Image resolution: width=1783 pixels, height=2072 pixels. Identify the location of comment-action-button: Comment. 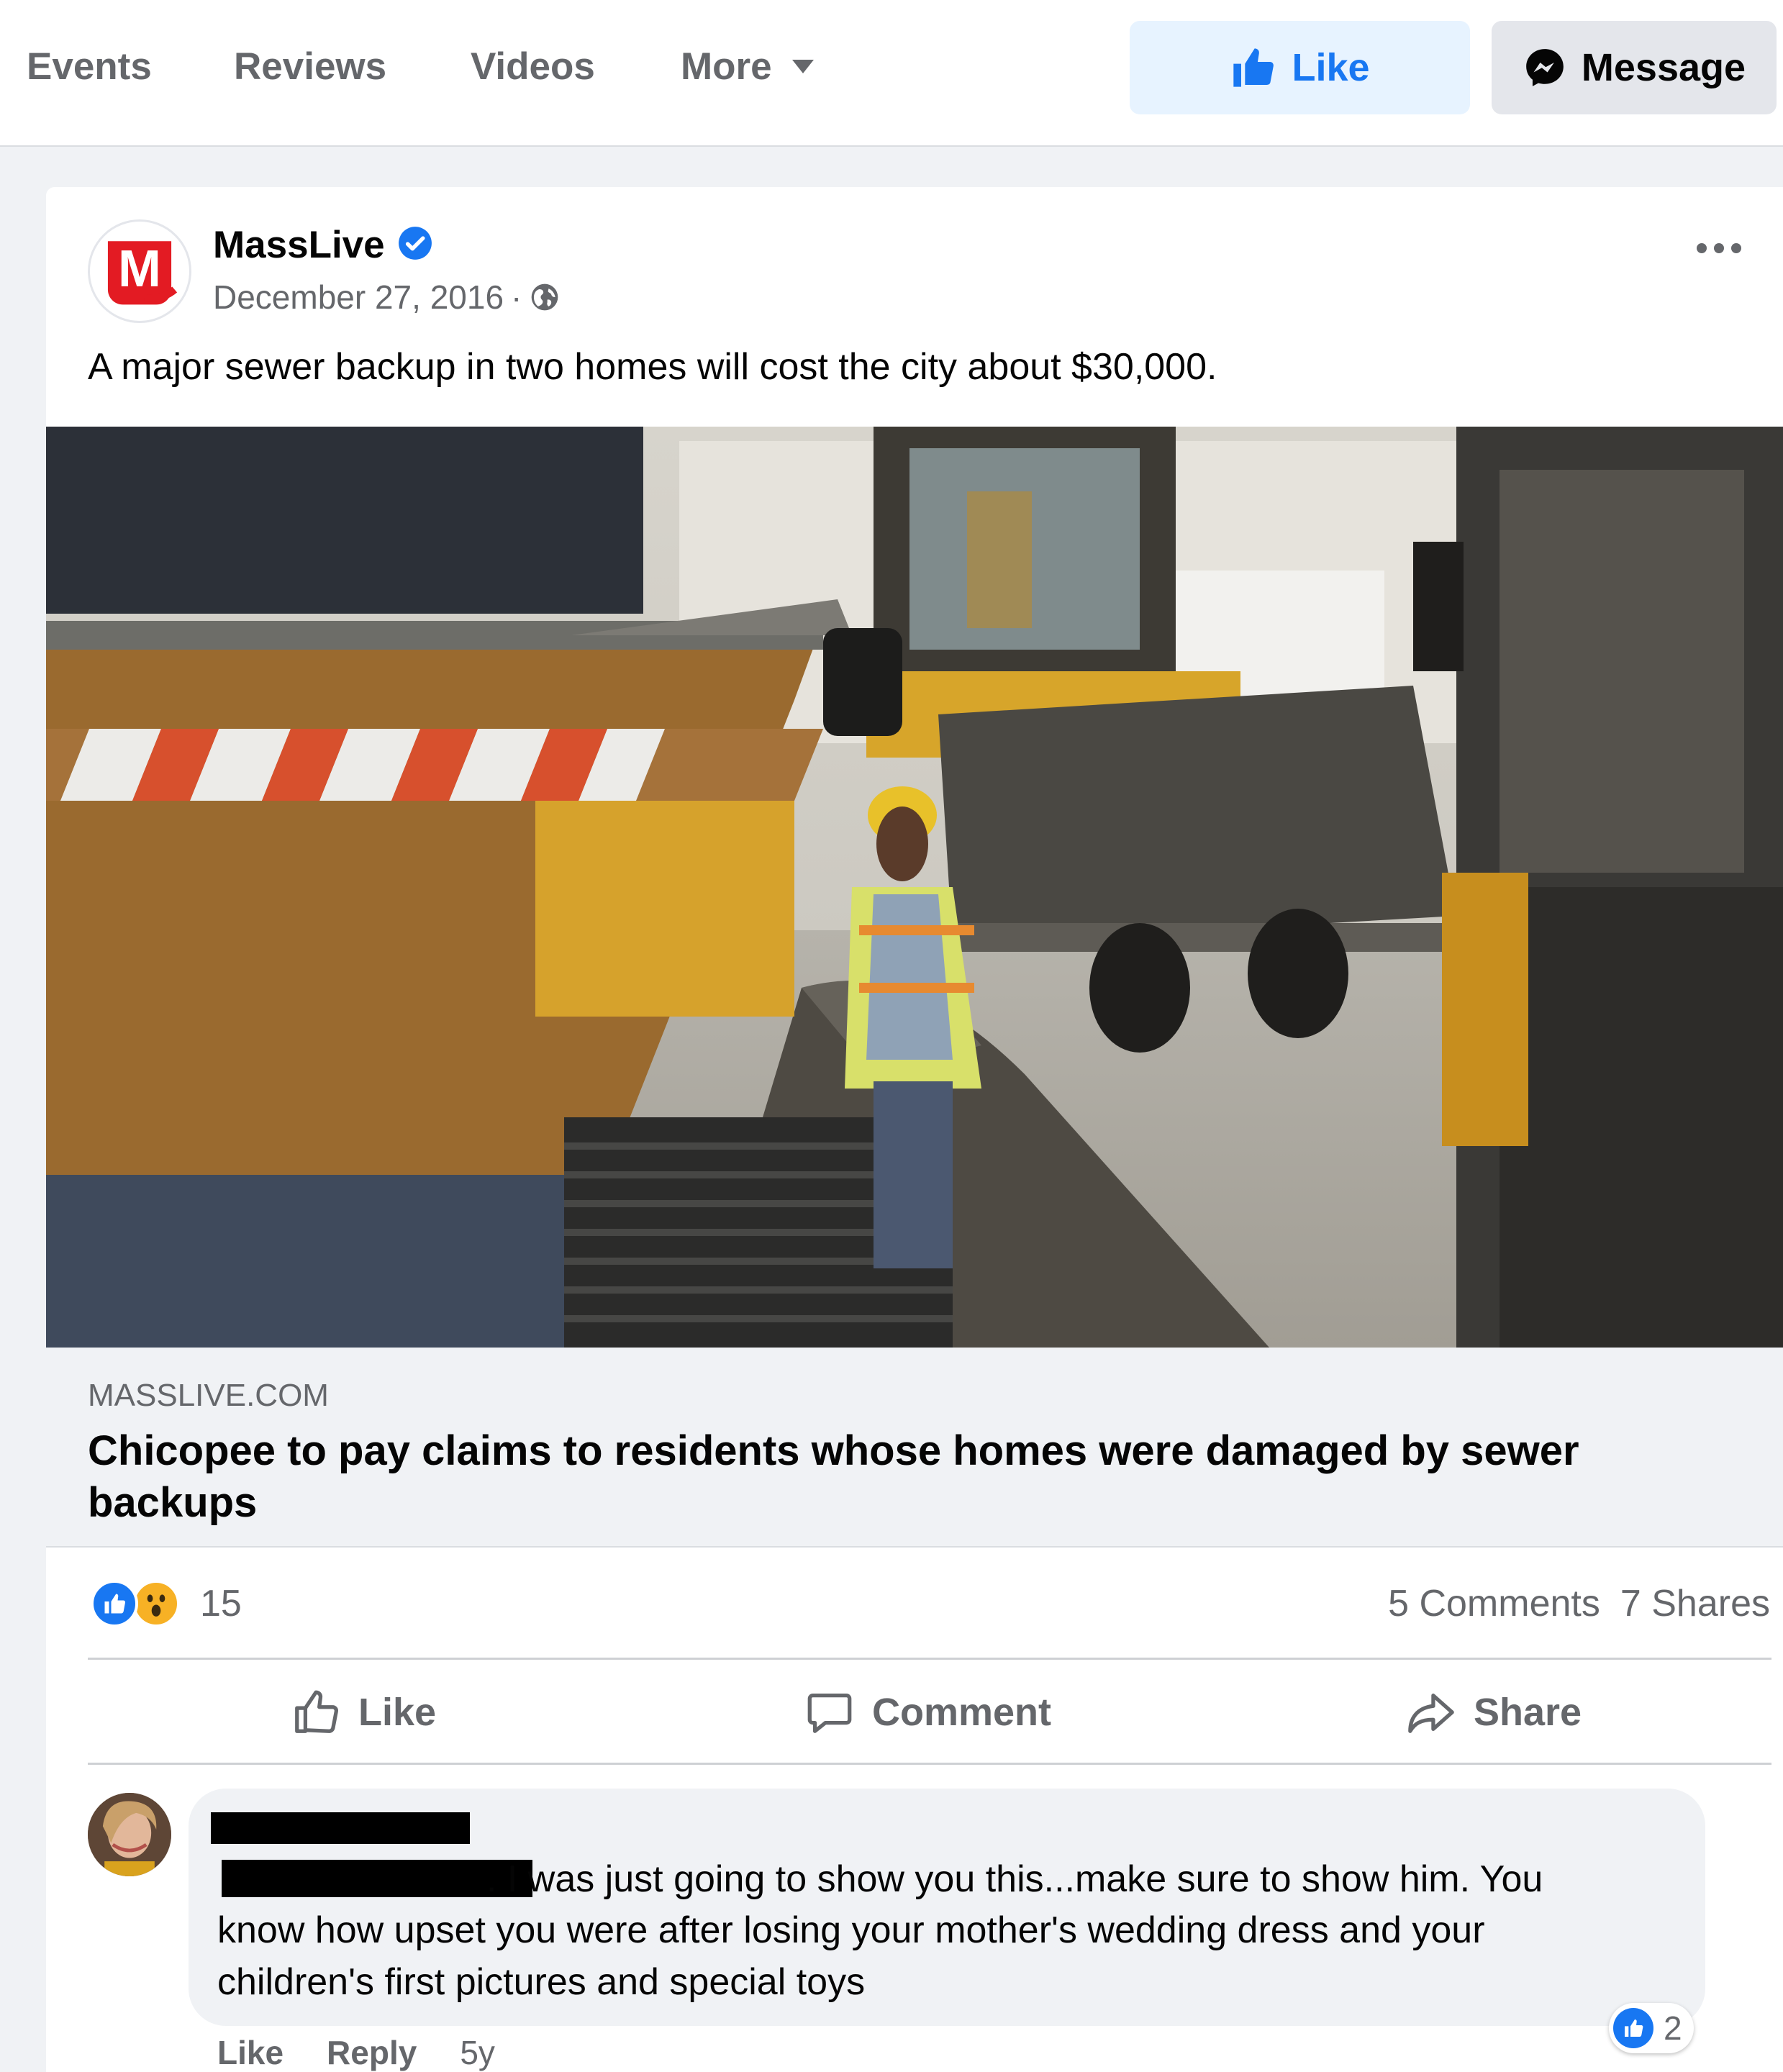
(927, 1712).